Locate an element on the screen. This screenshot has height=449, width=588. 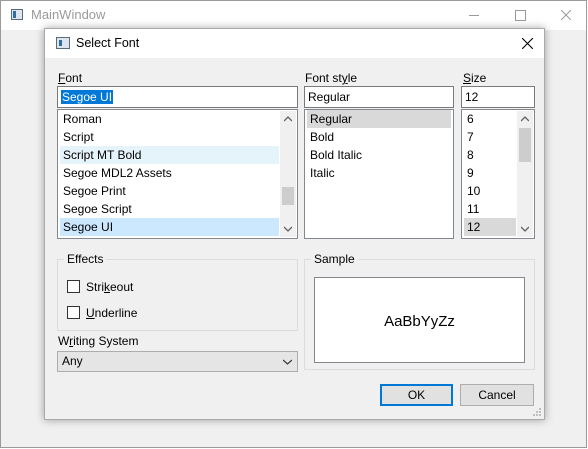
main-titlebar: MainWindow is located at coordinates (293, 15).